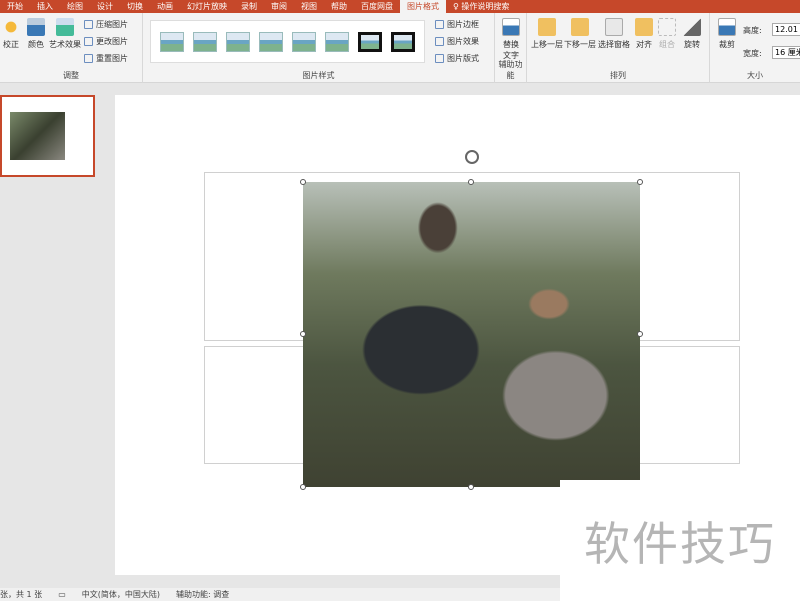 The width and height of the screenshot is (800, 601). Describe the element at coordinates (249, 6) in the screenshot. I see `tab-record: 录制` at that location.